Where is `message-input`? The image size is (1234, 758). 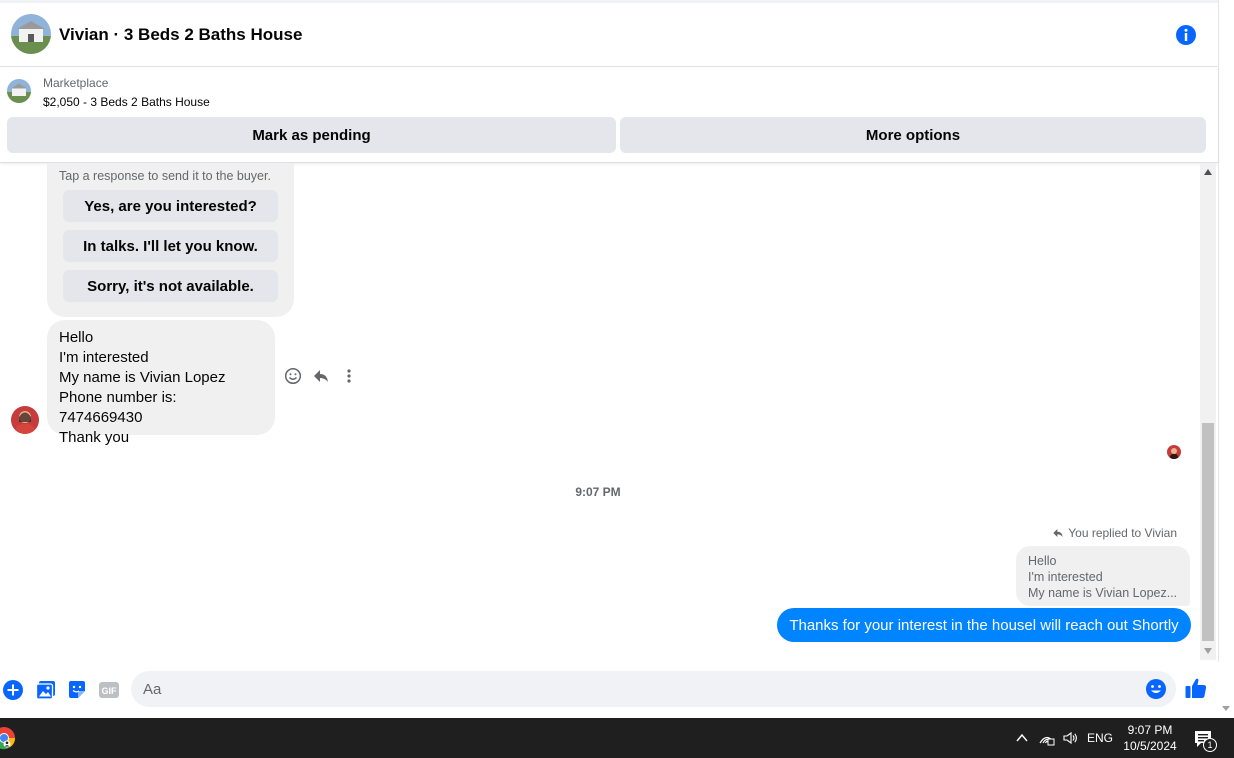
message-input is located at coordinates (653, 689).